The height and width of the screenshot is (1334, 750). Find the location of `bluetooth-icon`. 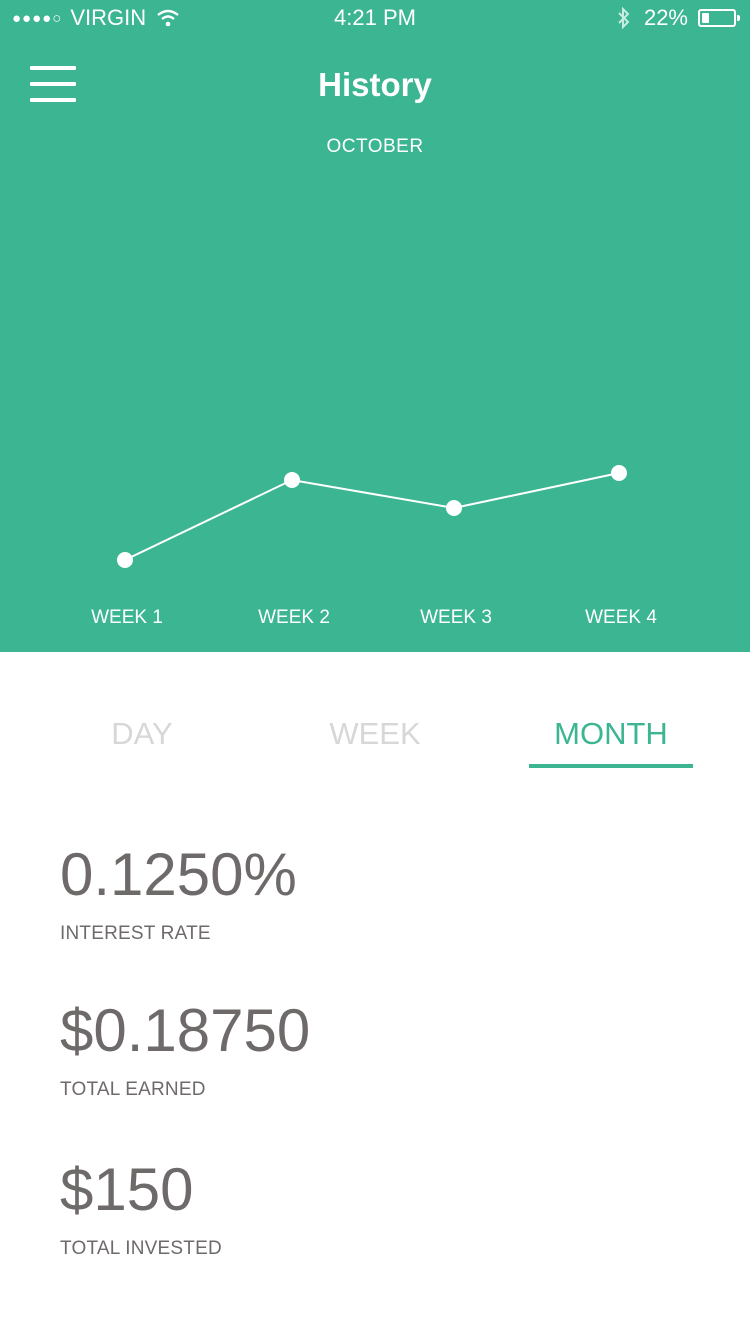

bluetooth-icon is located at coordinates (624, 18).